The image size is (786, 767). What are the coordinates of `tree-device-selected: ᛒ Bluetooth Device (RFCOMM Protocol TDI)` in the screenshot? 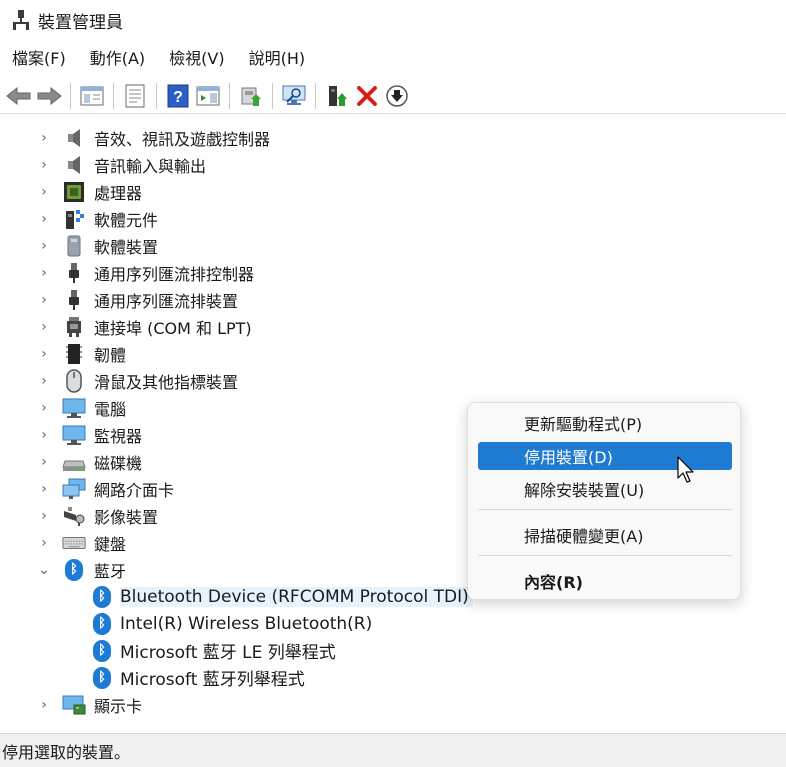 It's located at (236, 596).